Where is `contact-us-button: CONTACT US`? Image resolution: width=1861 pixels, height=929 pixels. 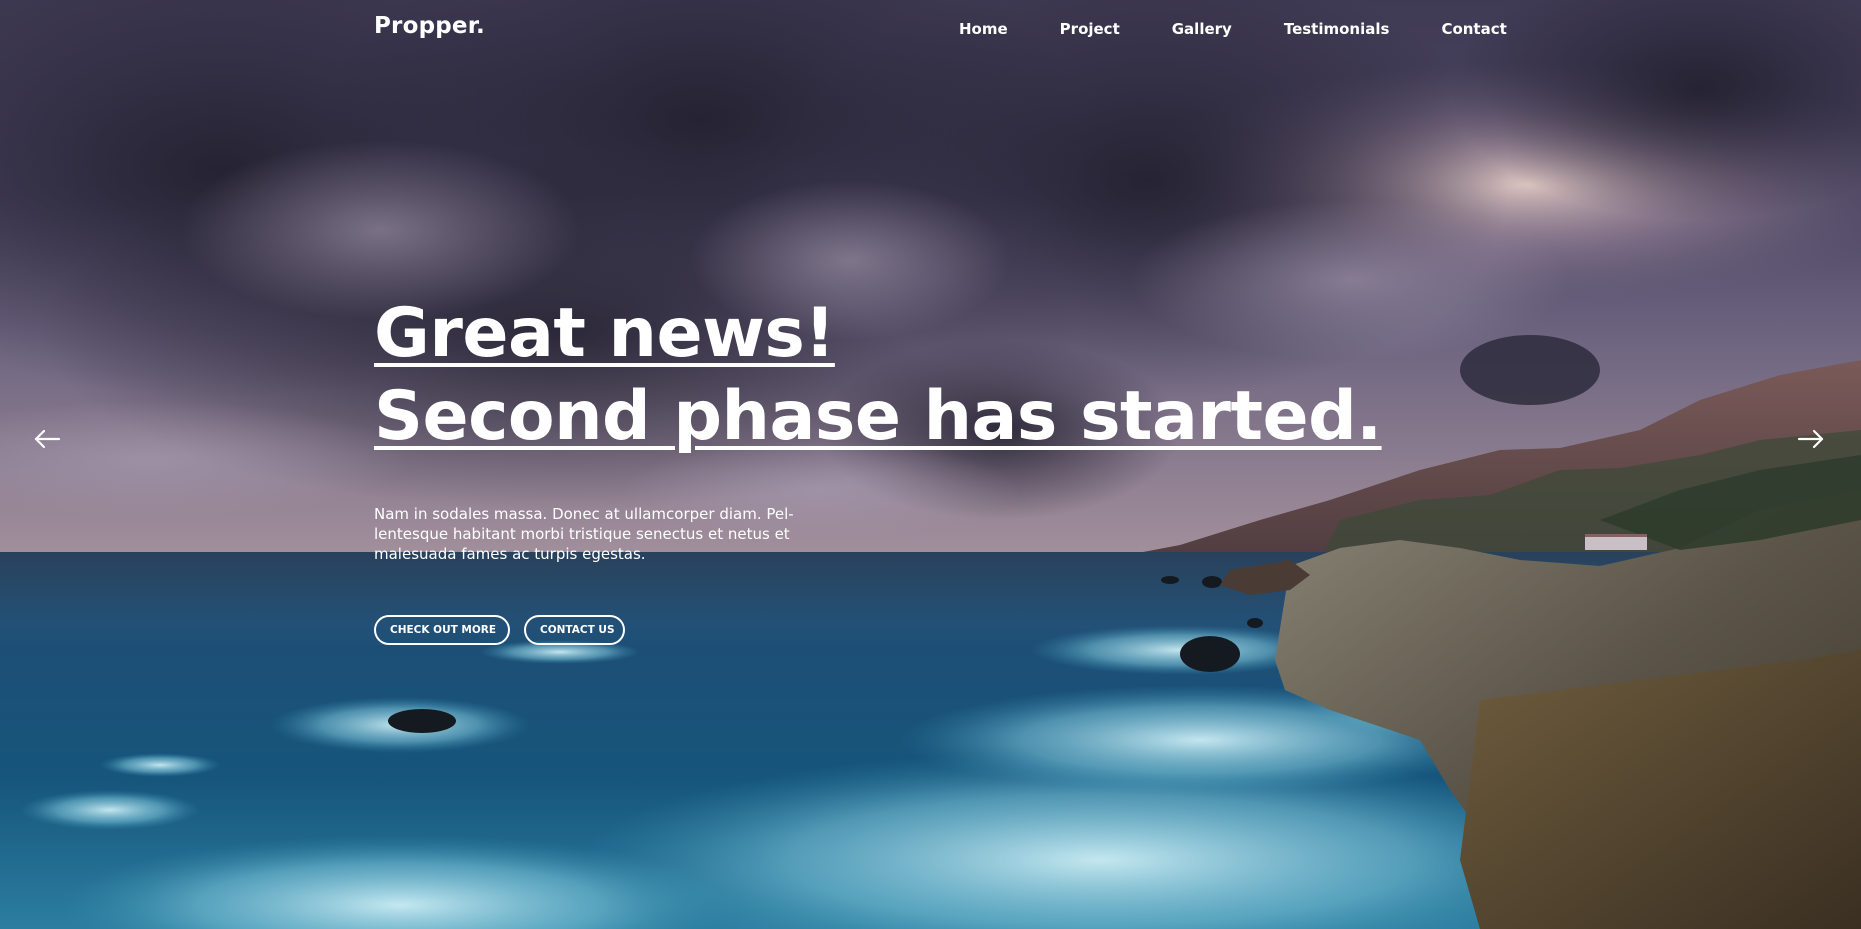
contact-us-button: CONTACT US is located at coordinates (574, 630).